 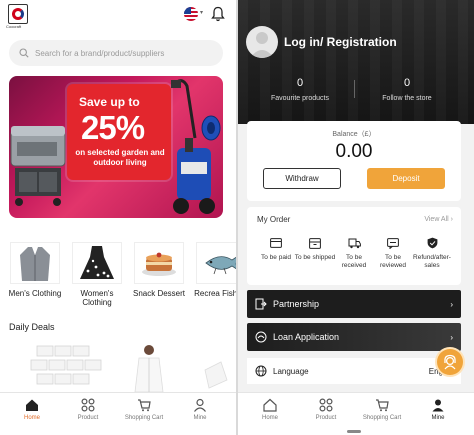 I want to click on view-all-label: View All, so click(x=436, y=219).